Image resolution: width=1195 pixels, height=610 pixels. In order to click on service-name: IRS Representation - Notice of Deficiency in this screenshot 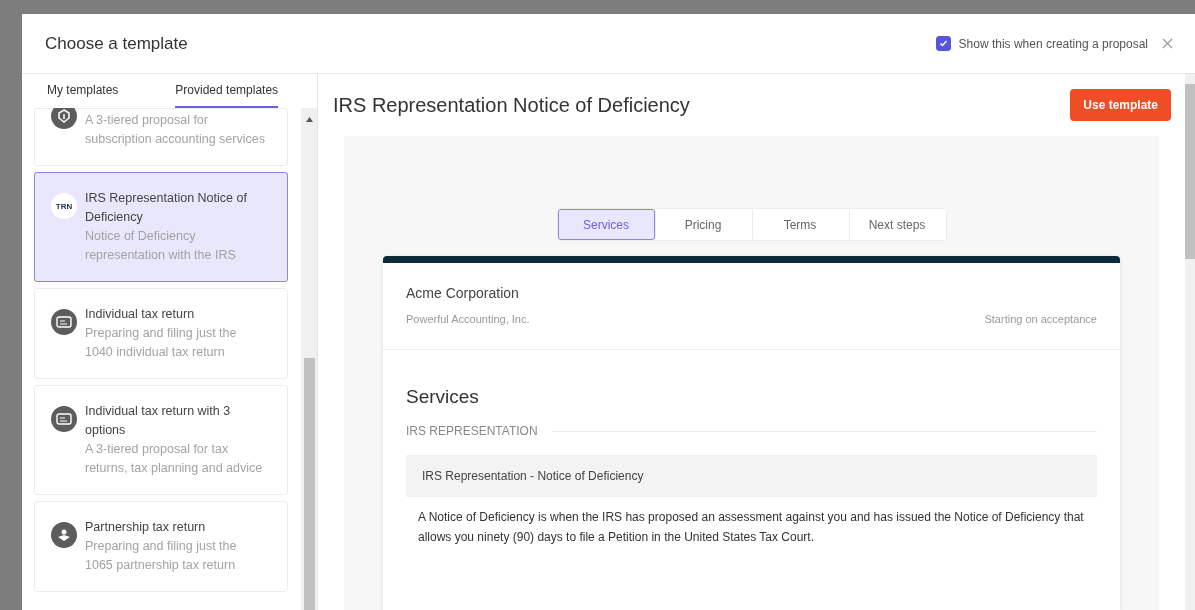, I will do `click(751, 476)`.